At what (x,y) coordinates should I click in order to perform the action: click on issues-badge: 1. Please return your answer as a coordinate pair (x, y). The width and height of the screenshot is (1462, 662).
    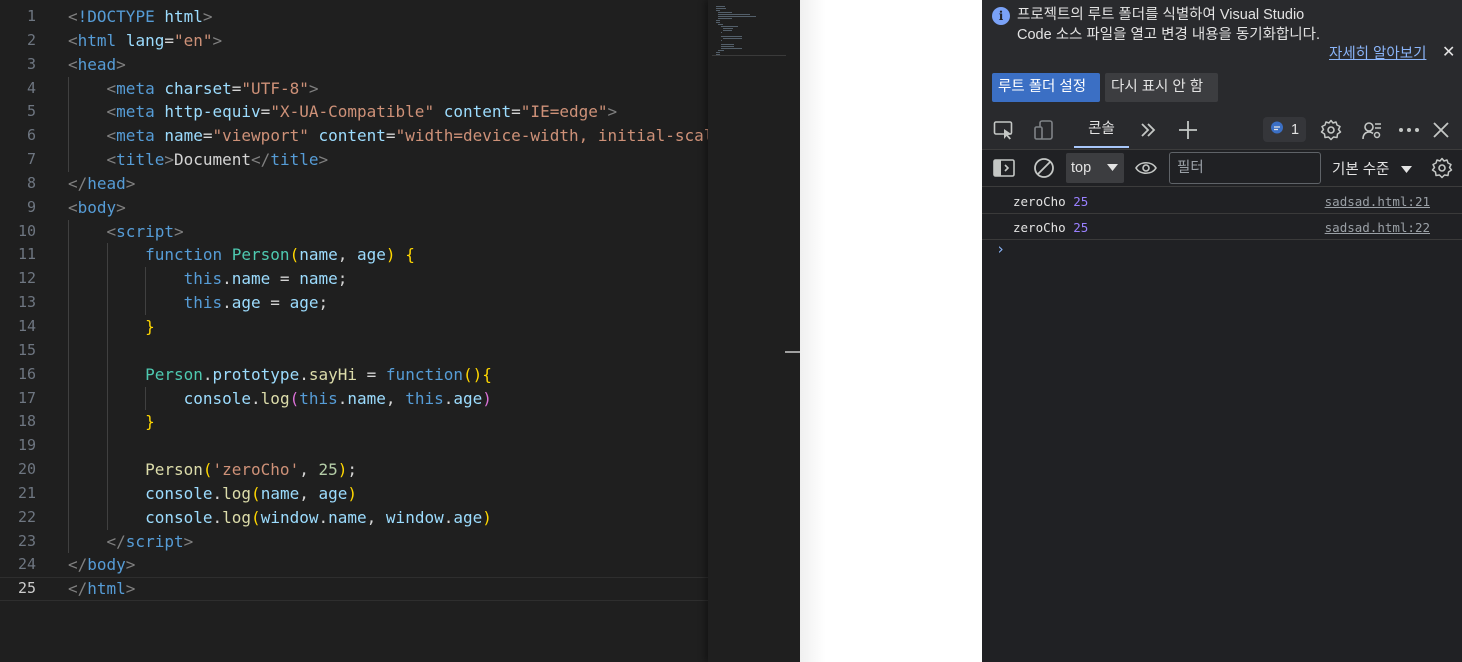
    Looking at the image, I should click on (1284, 129).